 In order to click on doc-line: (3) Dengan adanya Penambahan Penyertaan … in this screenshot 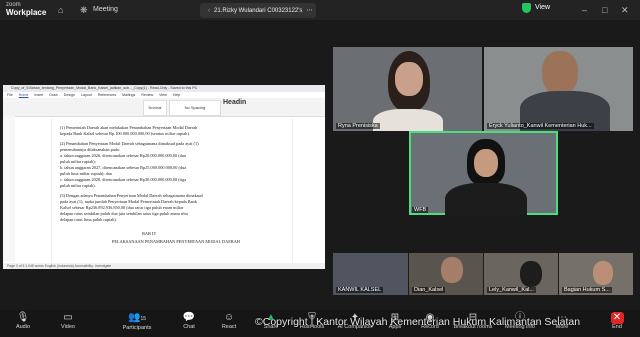, I will do `click(131, 195)`.